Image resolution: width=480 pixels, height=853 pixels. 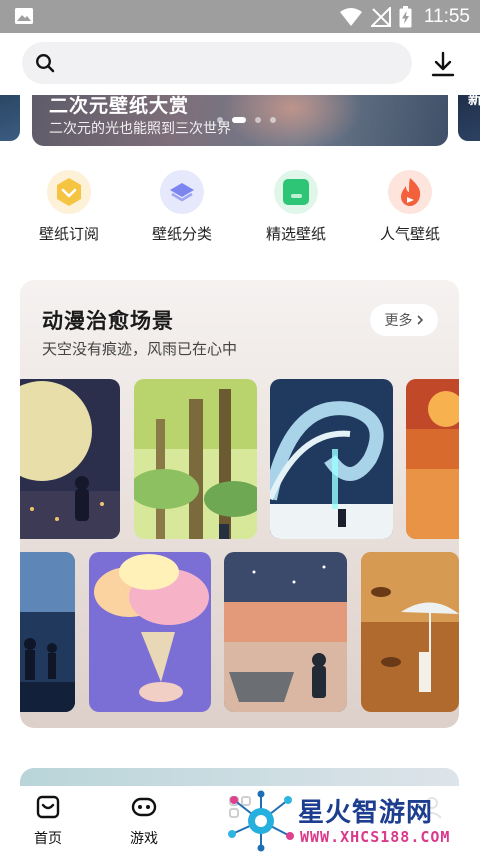 I want to click on home-icon, so click(x=48, y=807).